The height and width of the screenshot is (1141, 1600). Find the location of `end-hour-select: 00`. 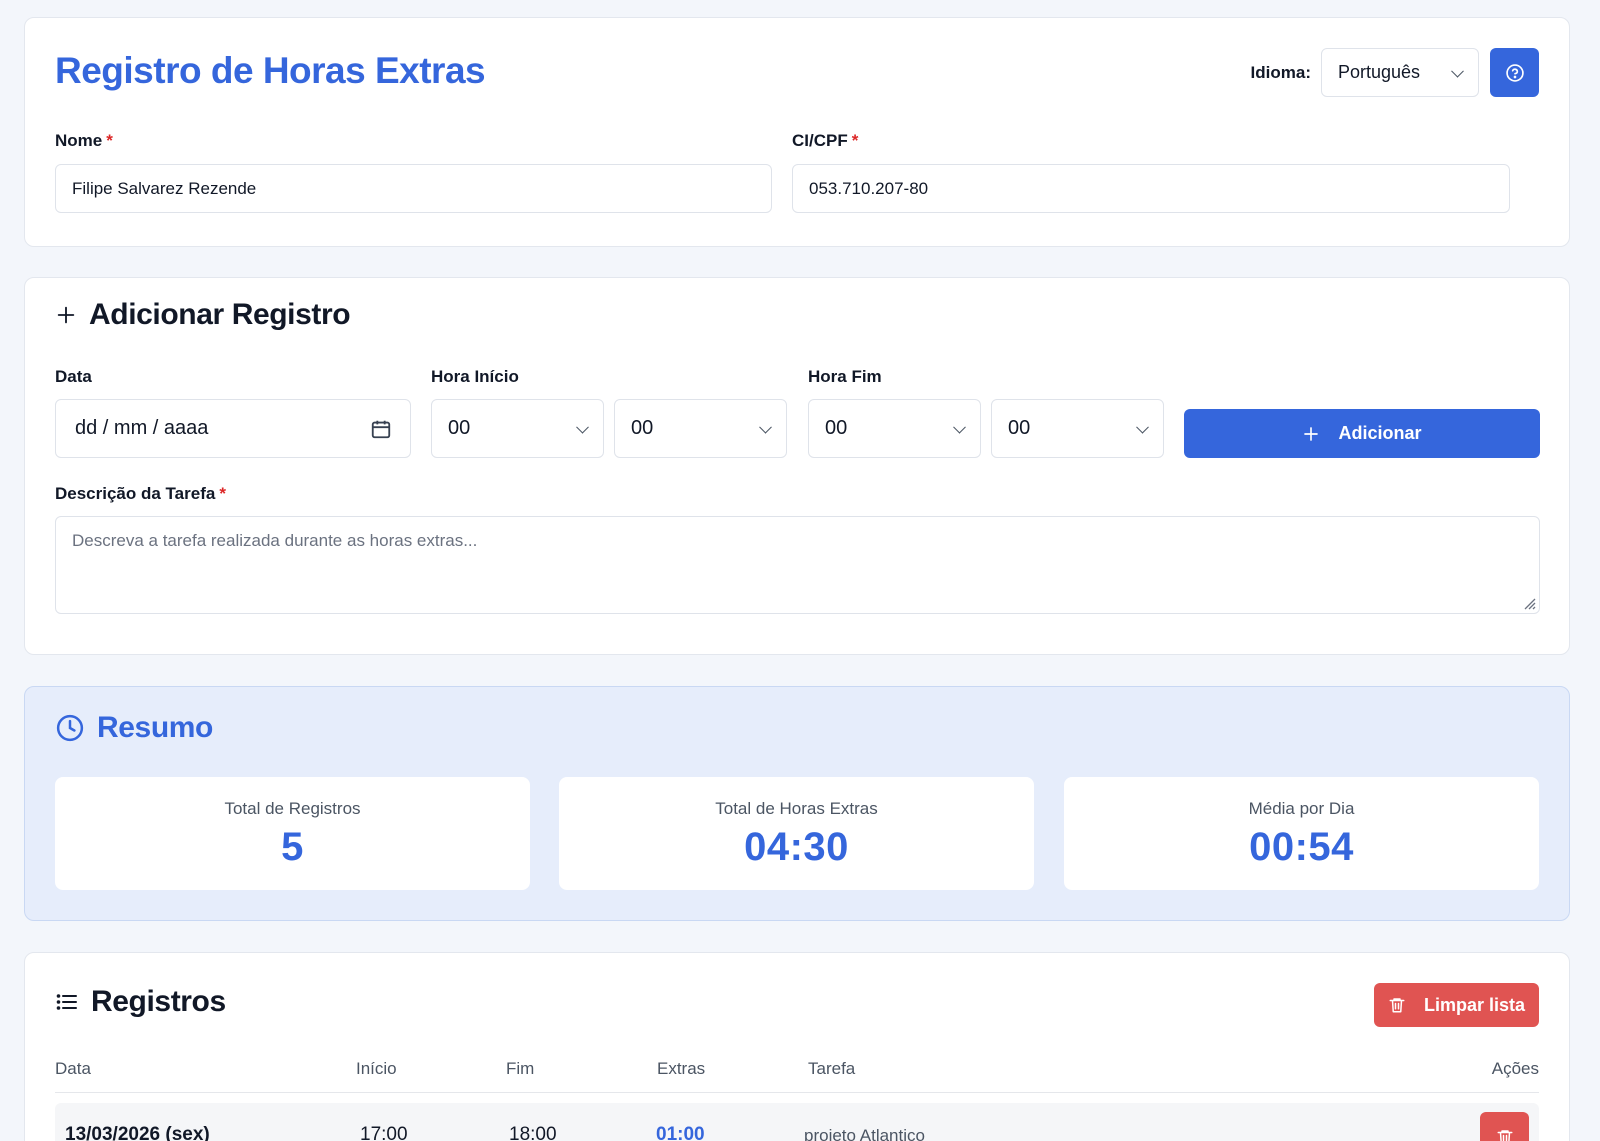

end-hour-select: 00 is located at coordinates (894, 428).